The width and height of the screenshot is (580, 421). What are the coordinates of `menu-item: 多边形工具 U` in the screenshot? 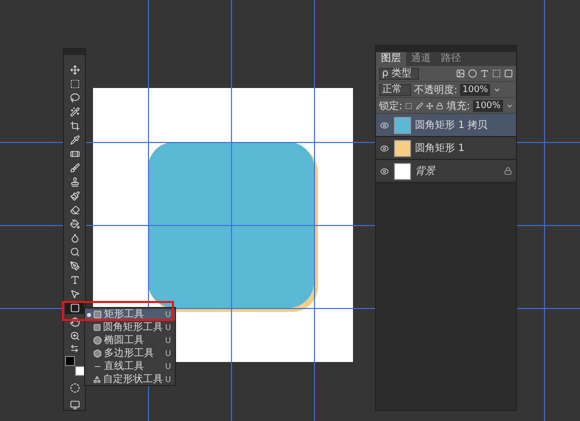 It's located at (130, 353).